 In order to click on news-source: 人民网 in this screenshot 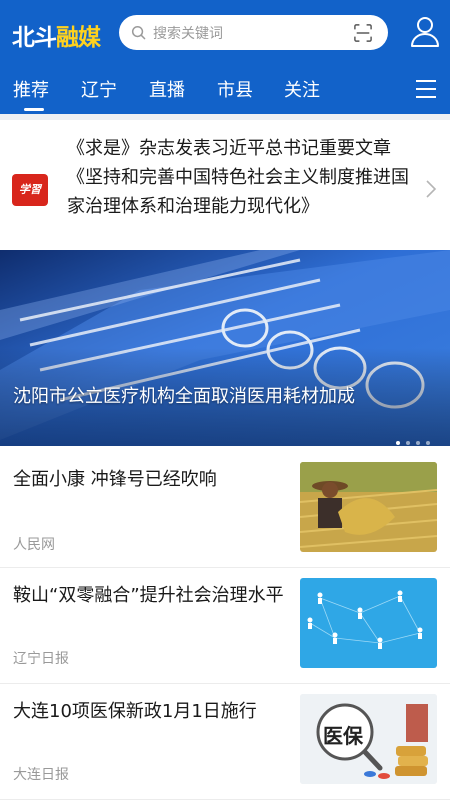, I will do `click(34, 545)`.